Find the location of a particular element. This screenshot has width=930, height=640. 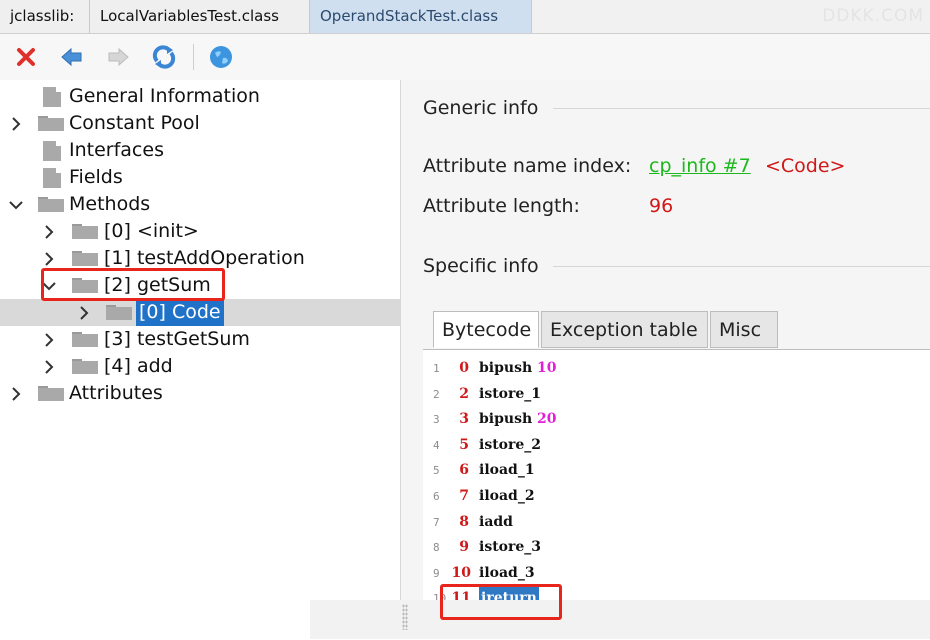

toolbar is located at coordinates (465, 57).